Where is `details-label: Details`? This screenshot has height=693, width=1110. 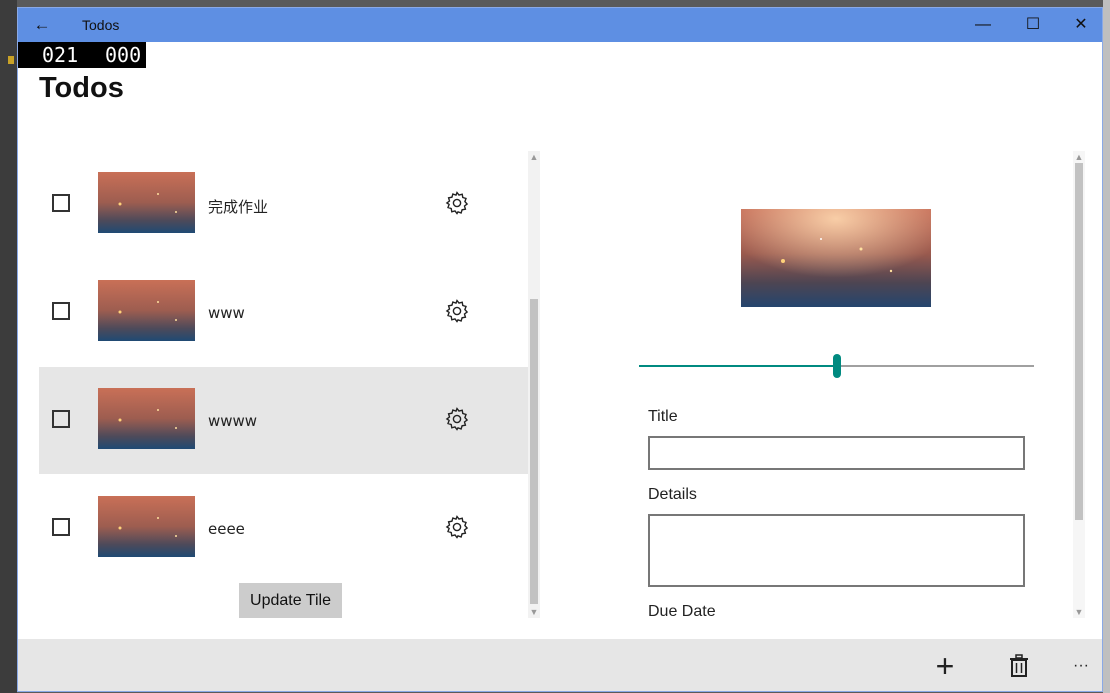 details-label: Details is located at coordinates (672, 494).